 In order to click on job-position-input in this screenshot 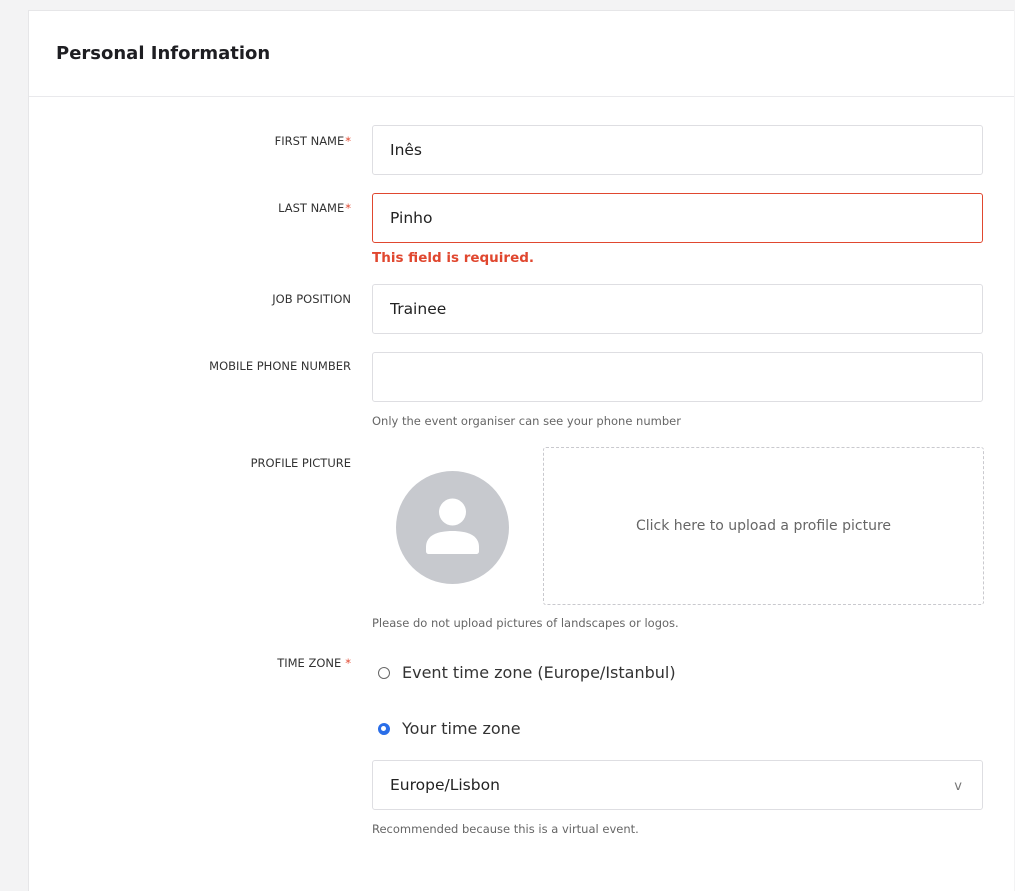, I will do `click(677, 309)`.